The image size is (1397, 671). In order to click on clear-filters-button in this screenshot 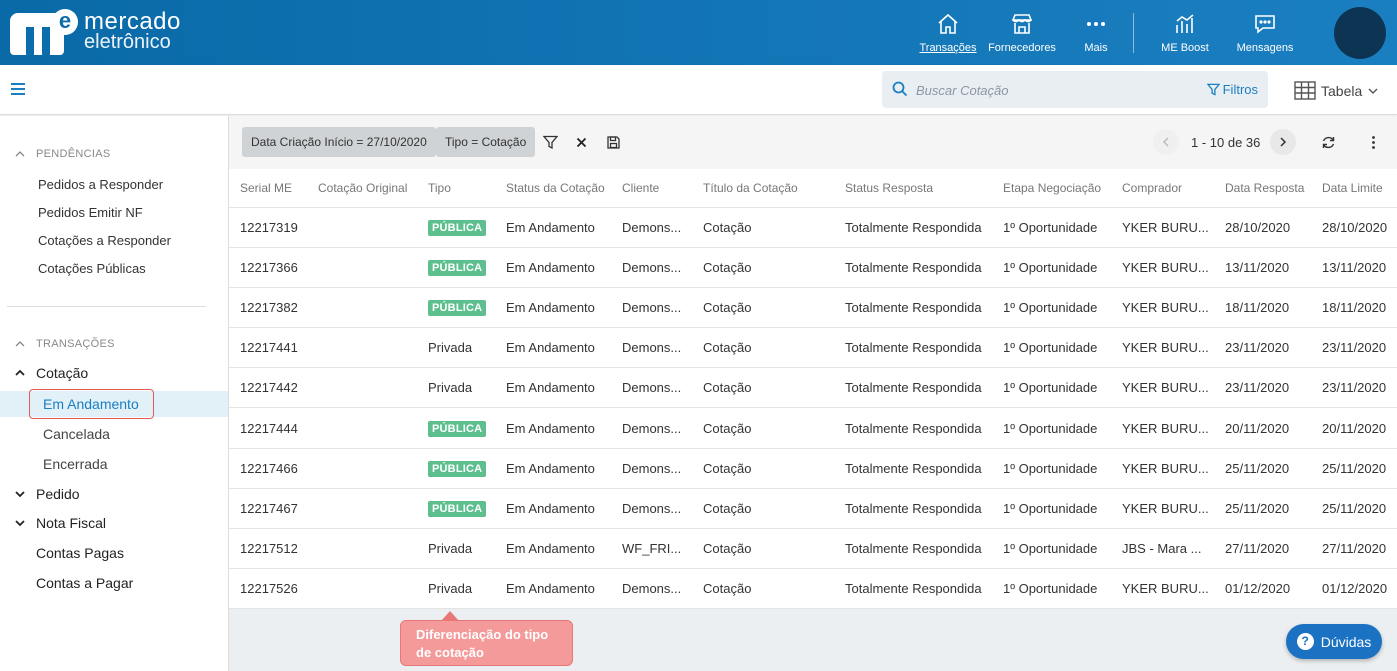, I will do `click(581, 142)`.